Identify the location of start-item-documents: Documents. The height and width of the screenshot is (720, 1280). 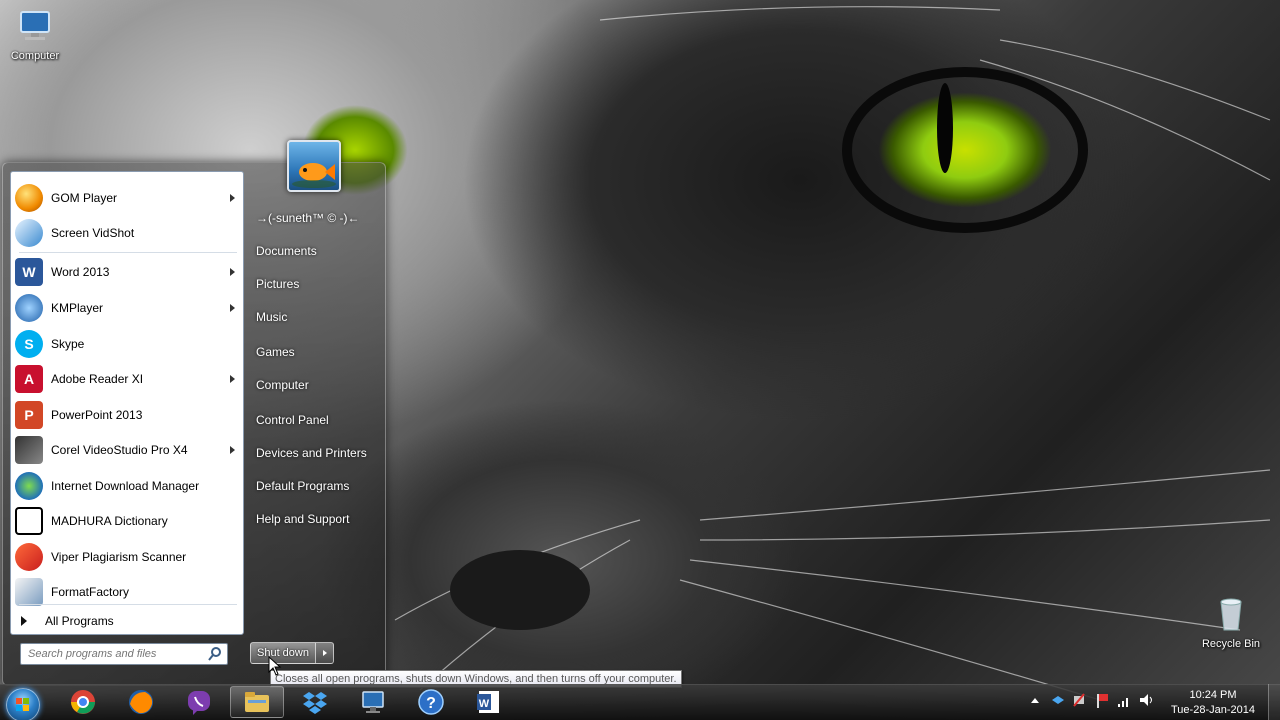
(316, 251).